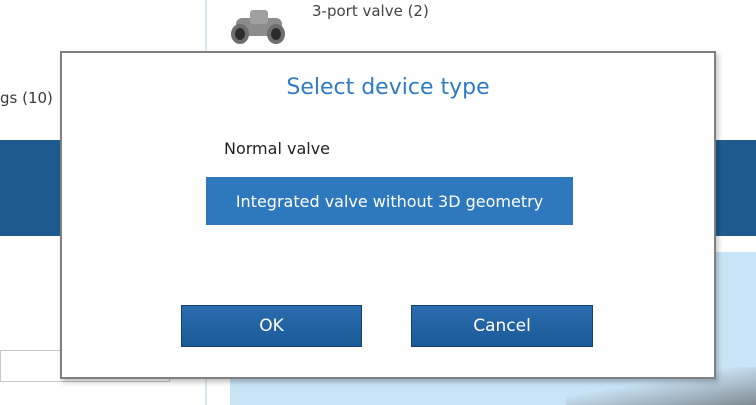 The height and width of the screenshot is (405, 756). I want to click on category-item-label: gs (10), so click(26, 98).